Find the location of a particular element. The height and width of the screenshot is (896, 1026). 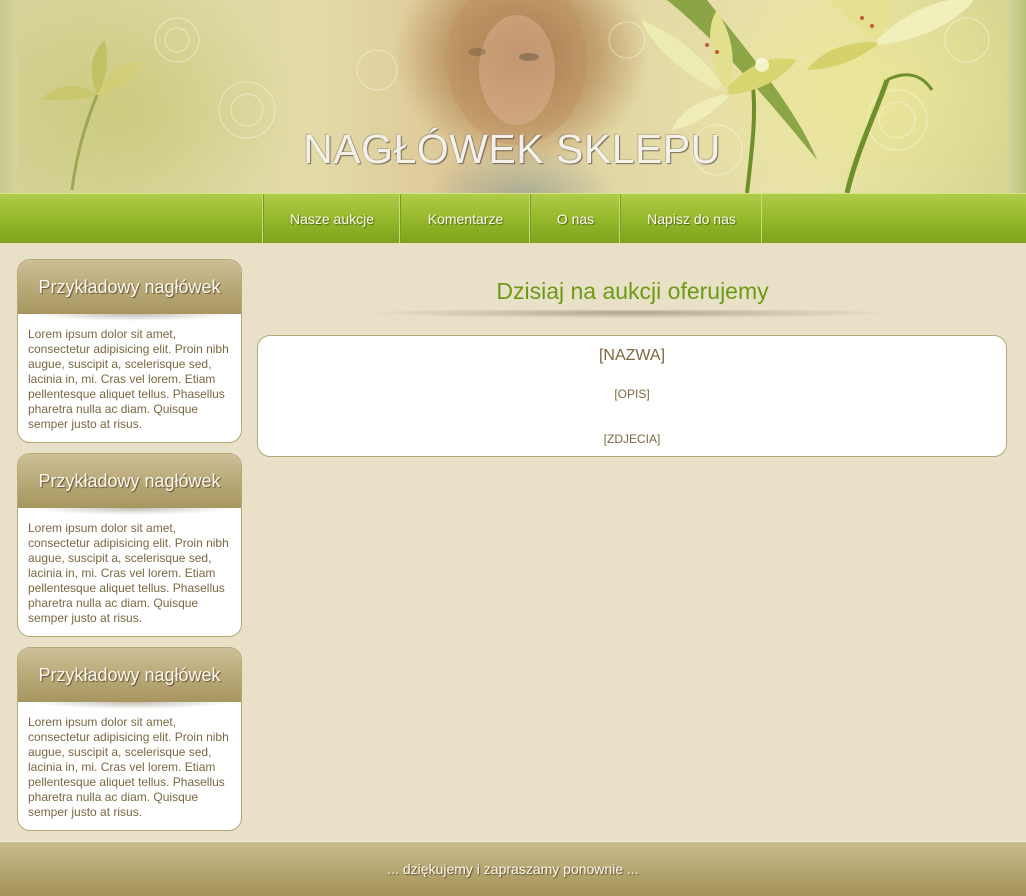

auction-panel: [NAZWA] [OPIS] [ZDJECIA] is located at coordinates (632, 396).